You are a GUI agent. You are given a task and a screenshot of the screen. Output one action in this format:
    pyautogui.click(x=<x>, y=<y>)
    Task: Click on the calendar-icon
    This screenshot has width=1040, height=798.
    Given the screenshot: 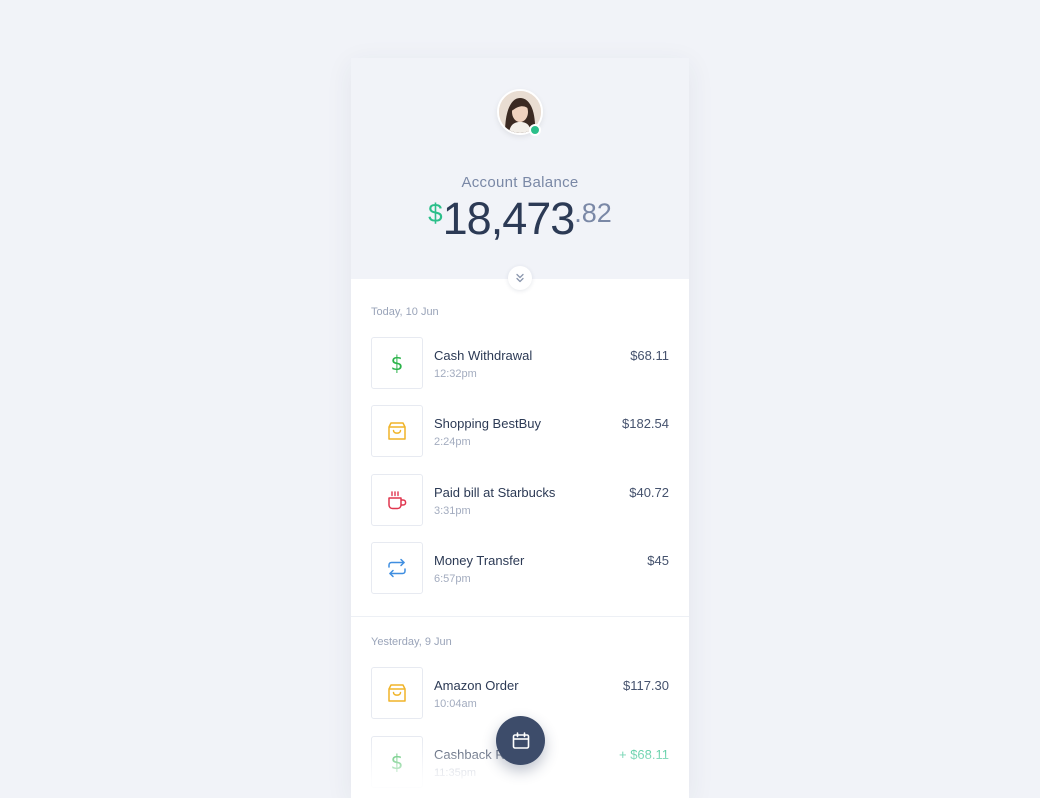 What is the action you would take?
    pyautogui.click(x=520, y=740)
    